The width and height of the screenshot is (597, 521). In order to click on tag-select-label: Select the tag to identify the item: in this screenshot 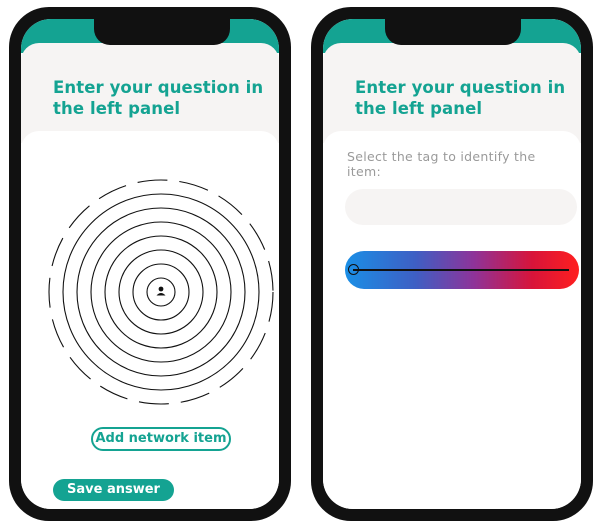, I will do `click(441, 164)`.